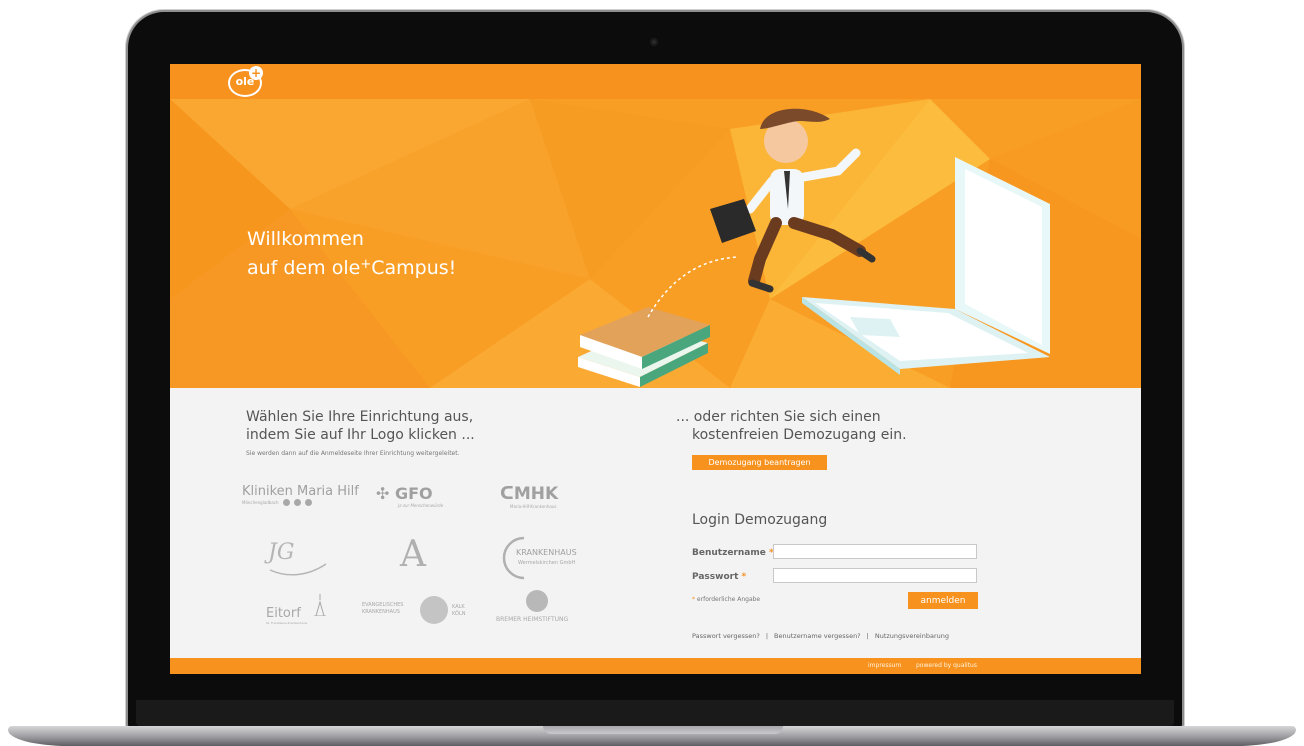  Describe the element at coordinates (537, 601) in the screenshot. I see `bremer-seal-icon` at that location.